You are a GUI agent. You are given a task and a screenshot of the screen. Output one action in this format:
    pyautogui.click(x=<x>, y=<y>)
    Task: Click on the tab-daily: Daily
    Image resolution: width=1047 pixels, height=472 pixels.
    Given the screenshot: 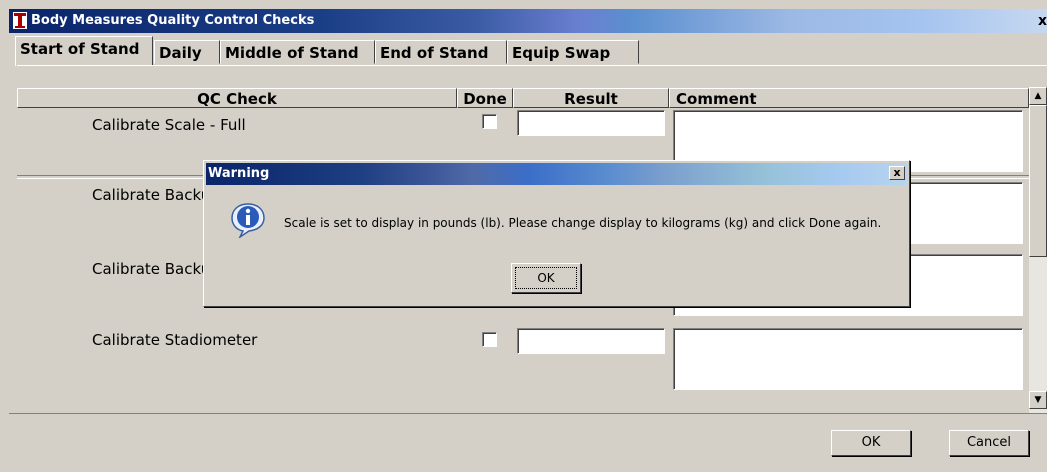 What is the action you would take?
    pyautogui.click(x=187, y=52)
    